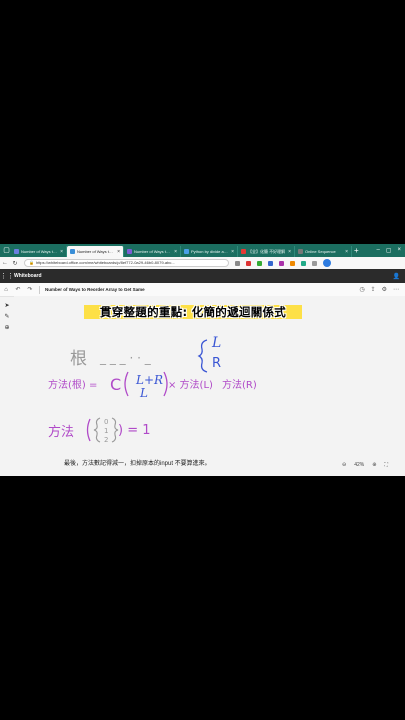 The height and width of the screenshot is (720, 405). What do you see at coordinates (202, 356) in the screenshot?
I see `handwriting-brace` at bounding box center [202, 356].